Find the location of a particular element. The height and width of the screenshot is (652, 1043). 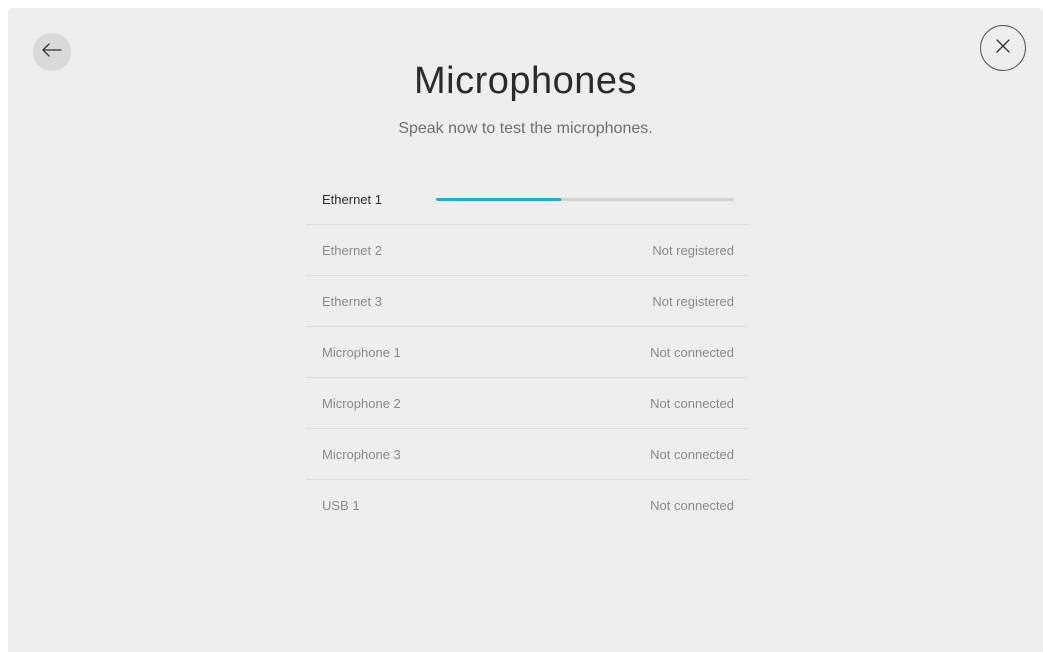

list-item-microphone-1: Microphone 1 Not connected is located at coordinates (527, 352).